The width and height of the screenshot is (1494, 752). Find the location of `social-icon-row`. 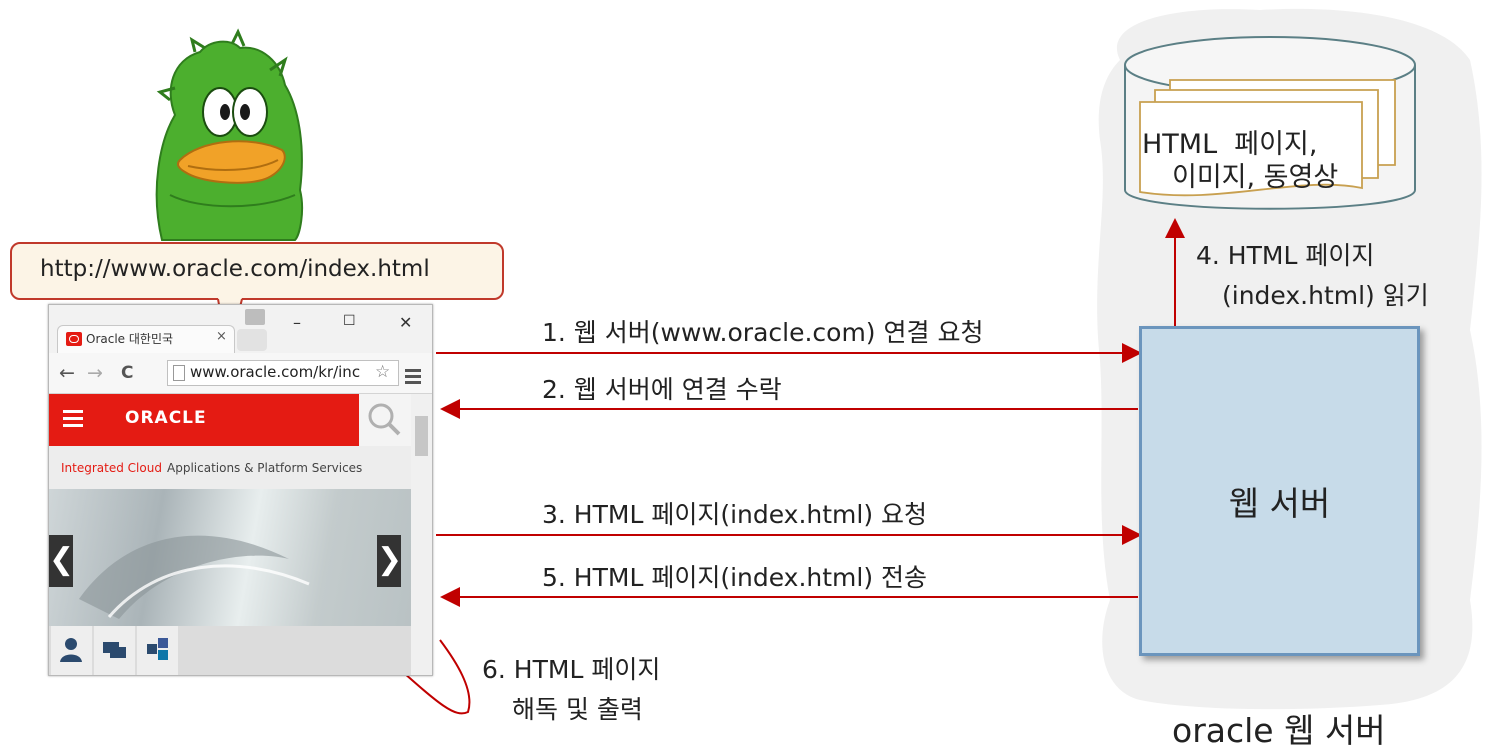

social-icon-row is located at coordinates (230, 650).